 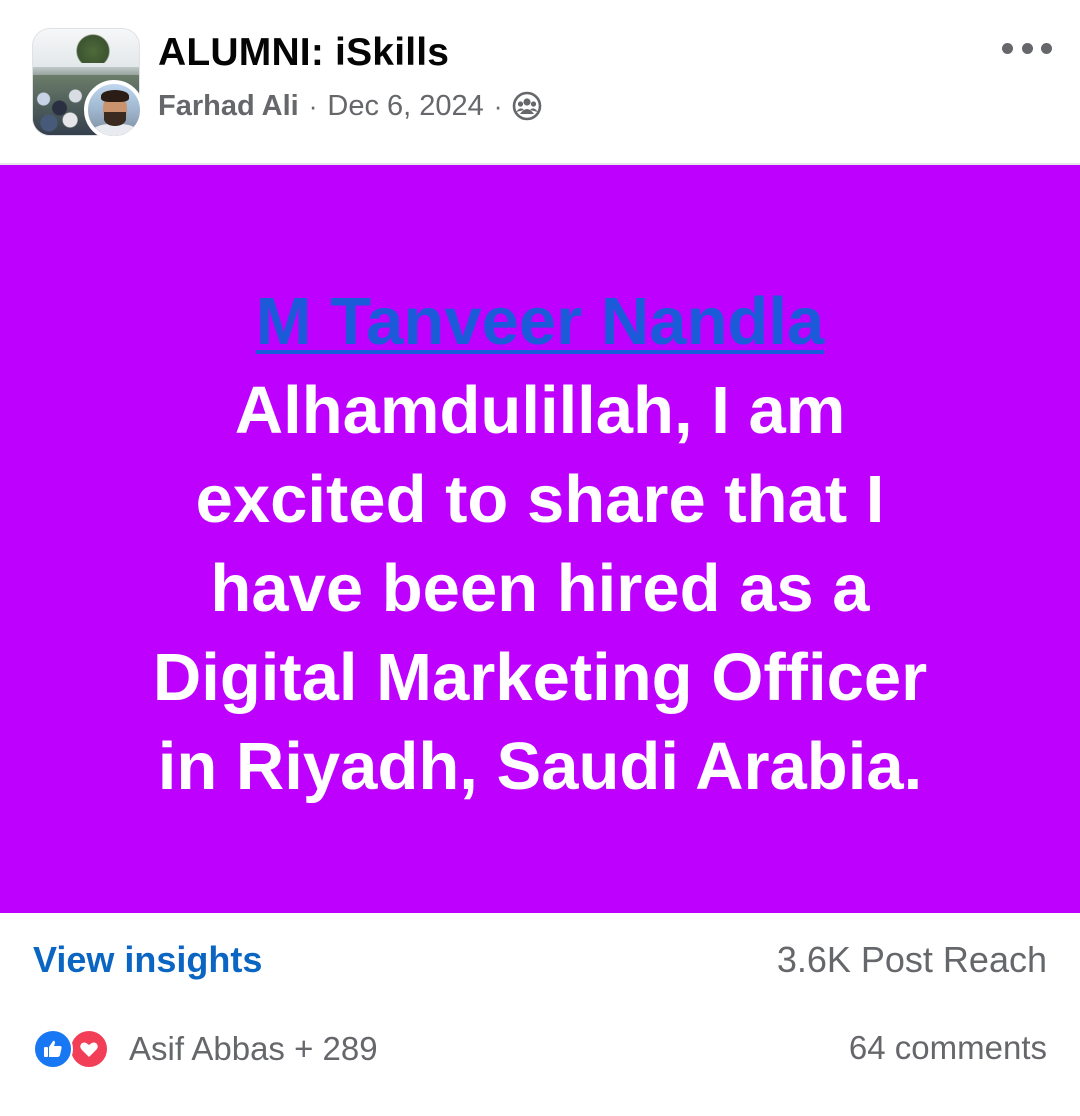 What do you see at coordinates (114, 110) in the screenshot?
I see `author-avatar` at bounding box center [114, 110].